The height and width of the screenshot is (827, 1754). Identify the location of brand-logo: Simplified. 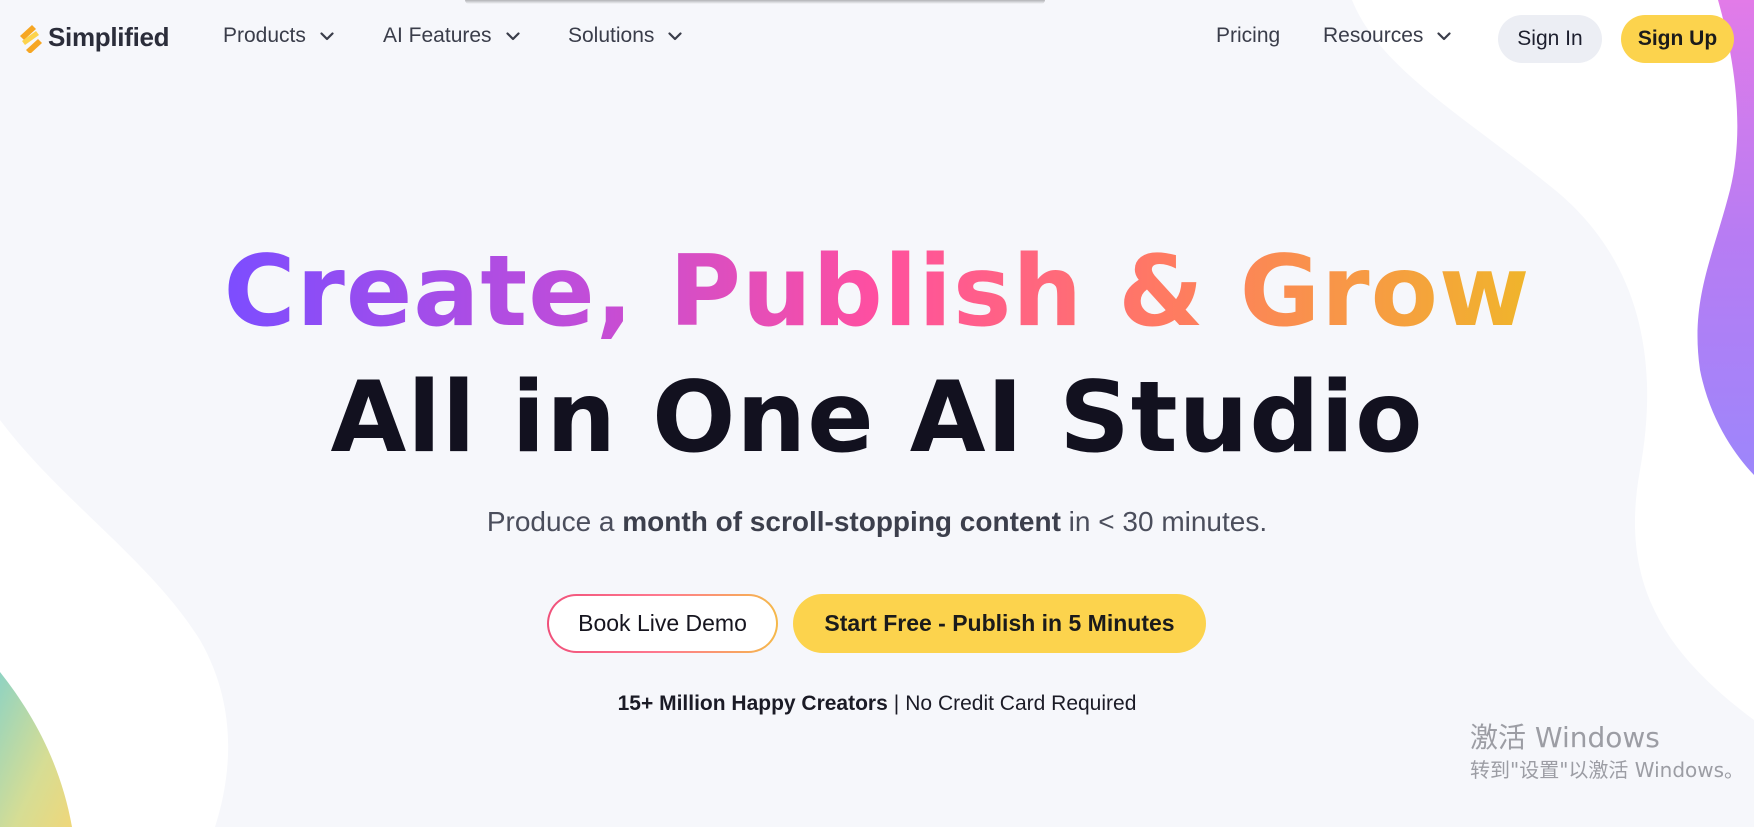
(93, 37).